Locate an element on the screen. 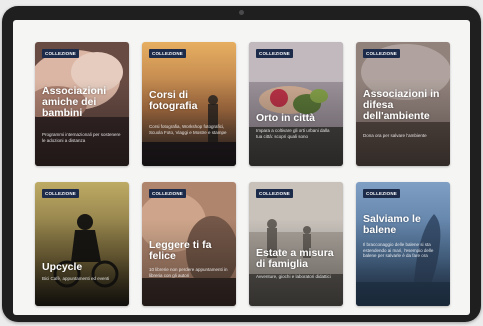 Image resolution: width=483 pixels, height=326 pixels. camera-dot is located at coordinates (241, 12).